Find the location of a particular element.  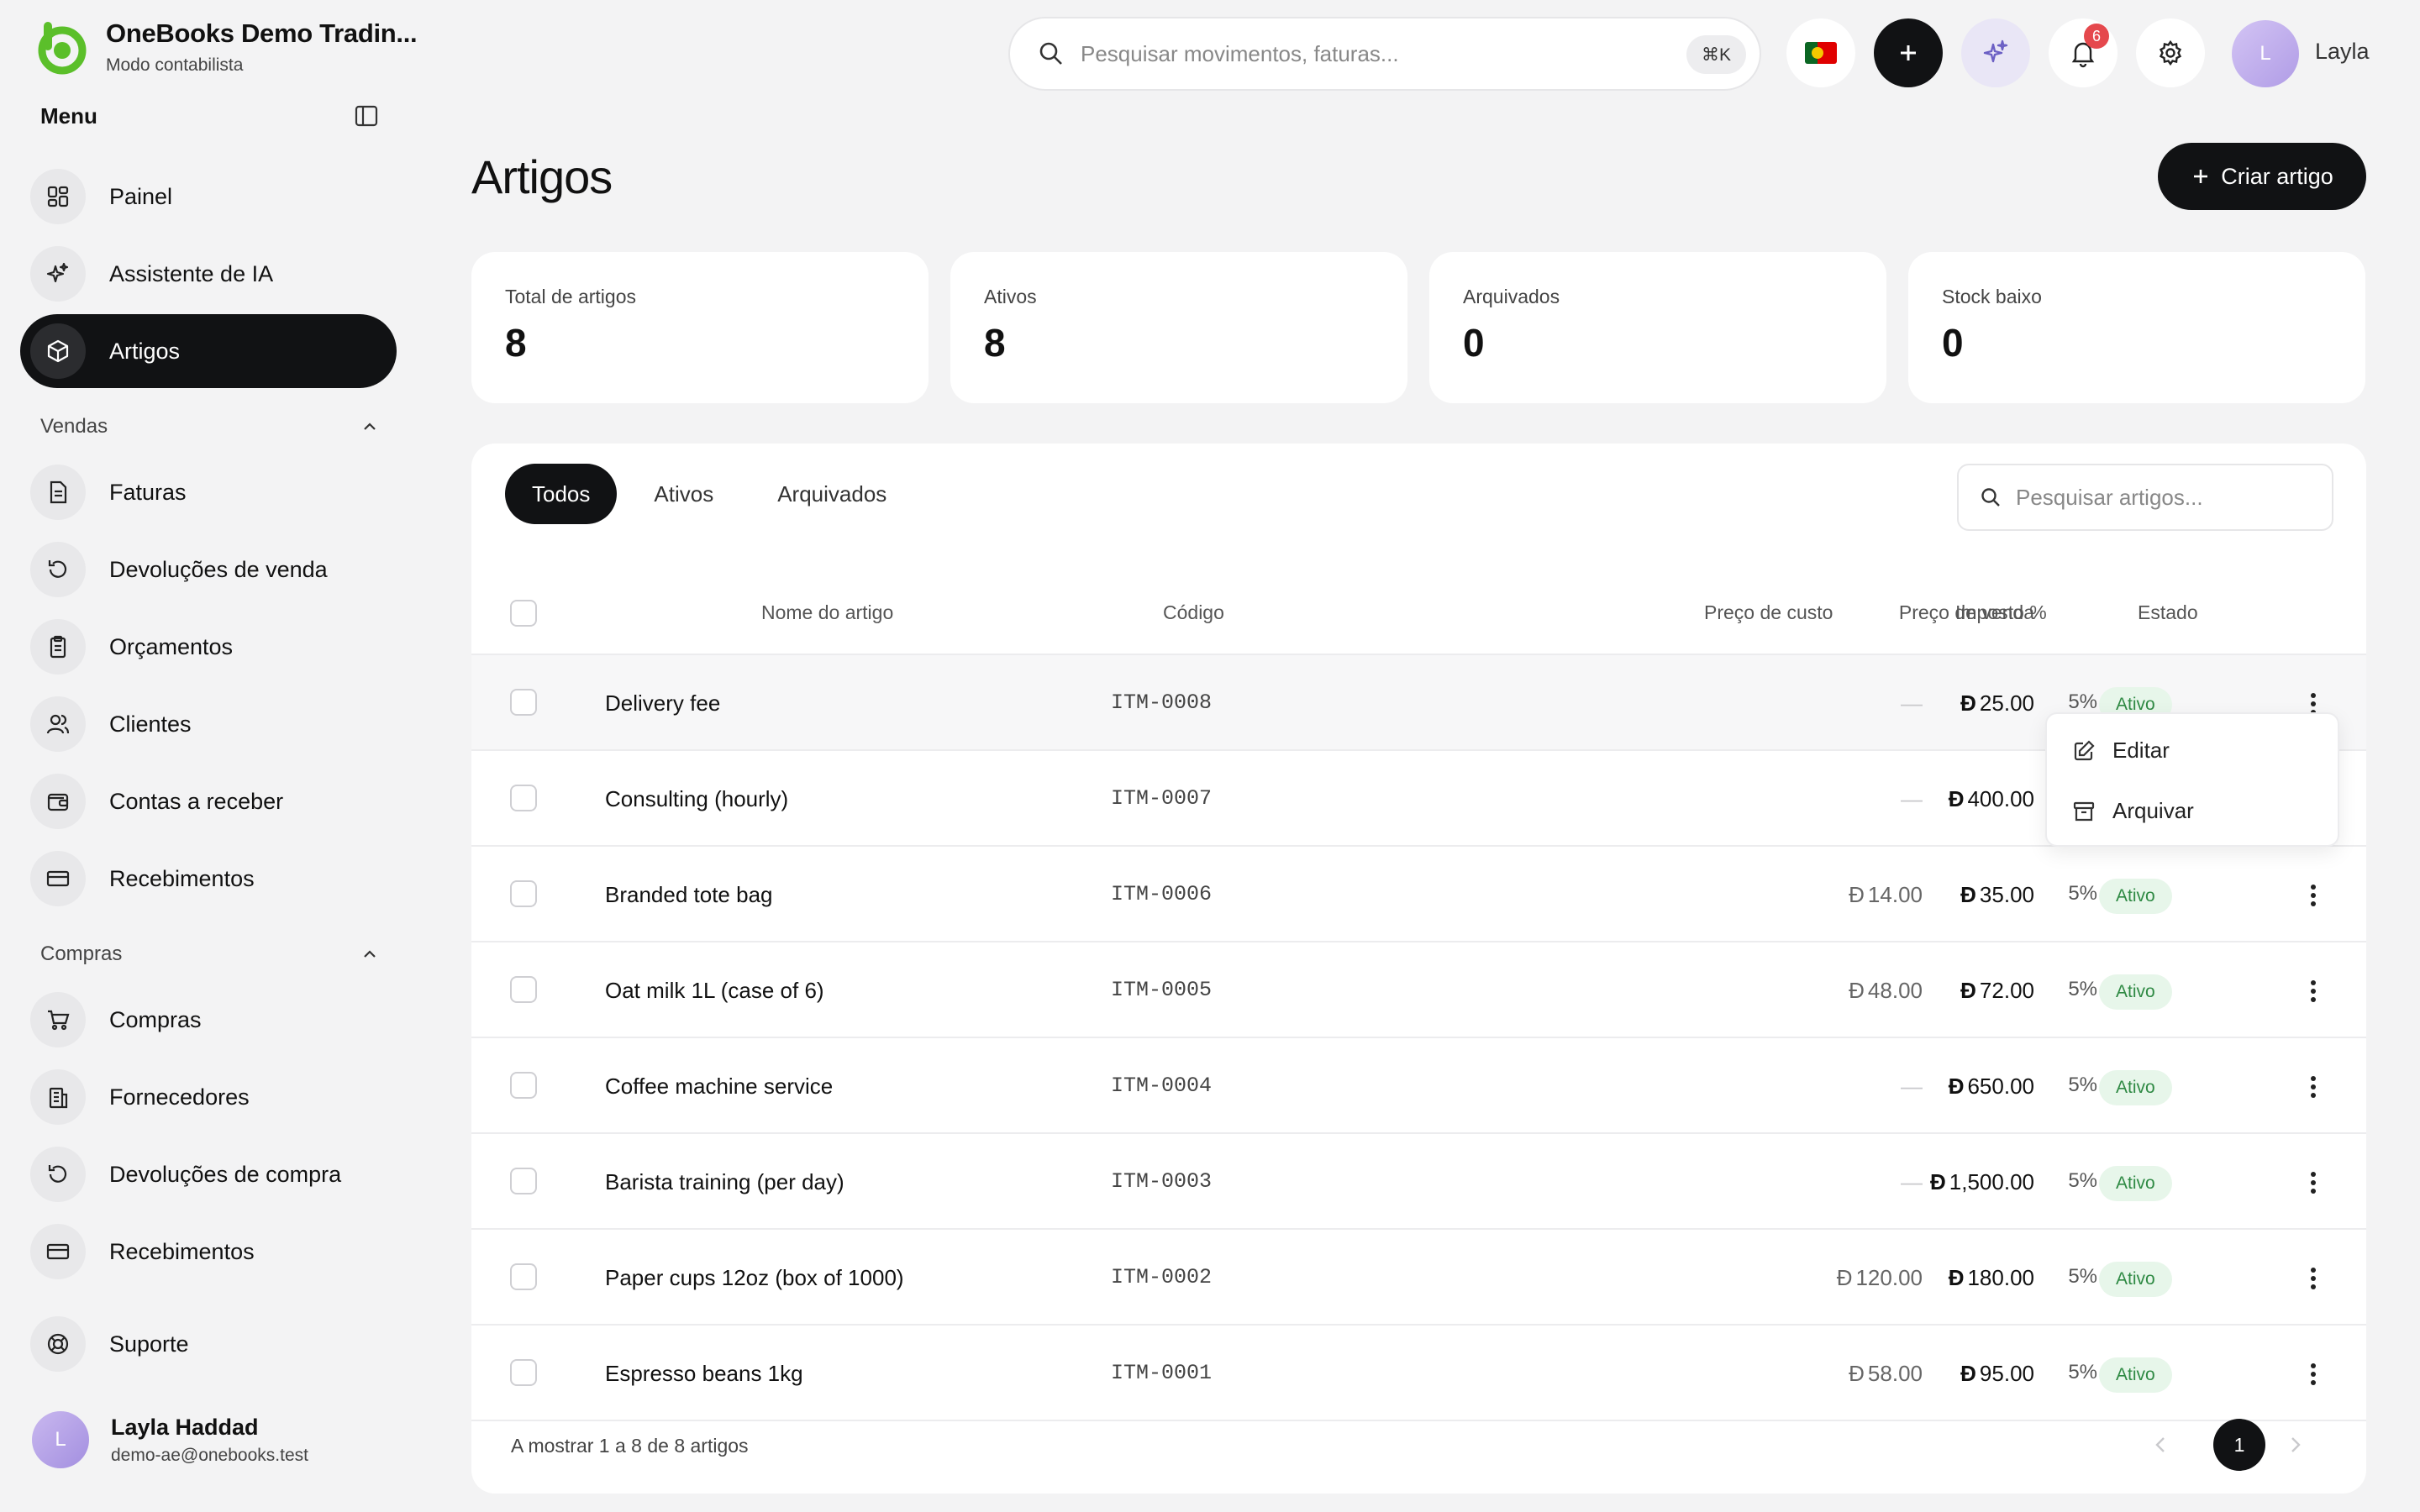

notifications-button: 6 is located at coordinates (2084, 52).